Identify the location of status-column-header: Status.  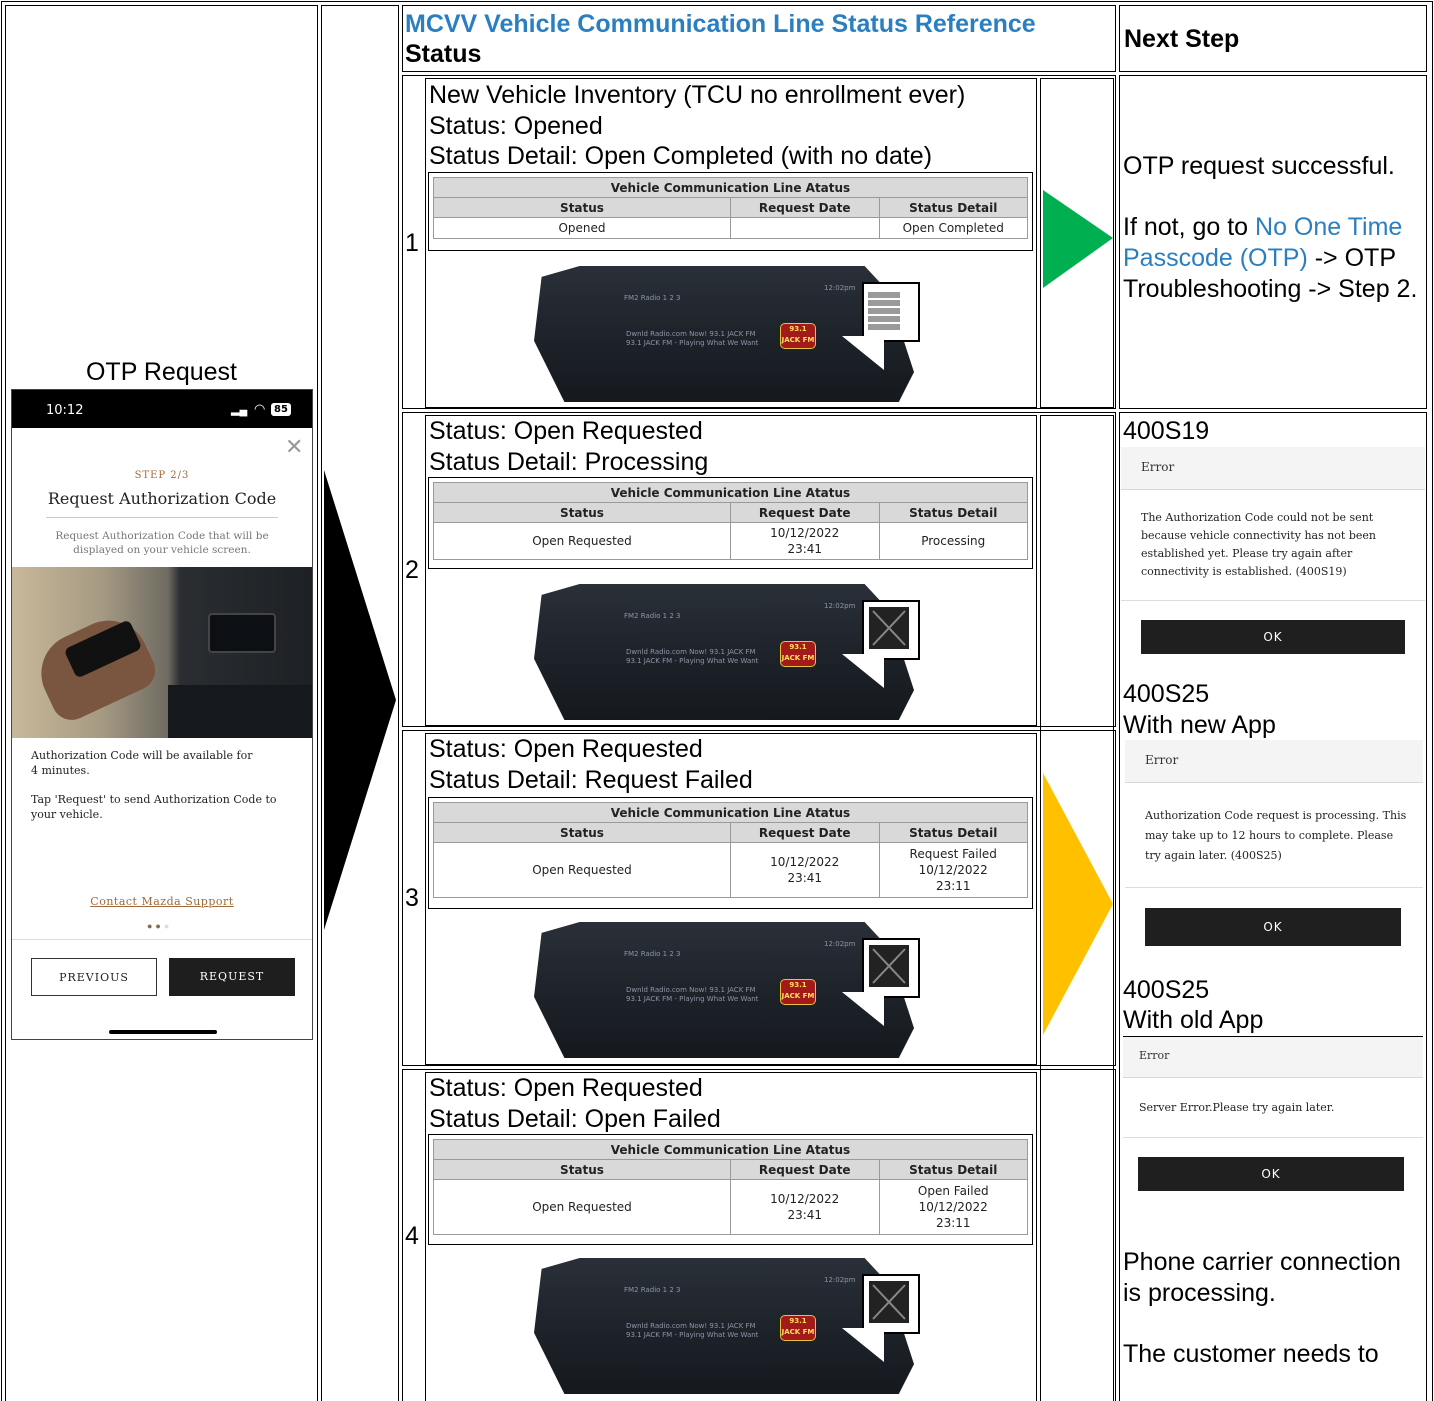
(443, 54).